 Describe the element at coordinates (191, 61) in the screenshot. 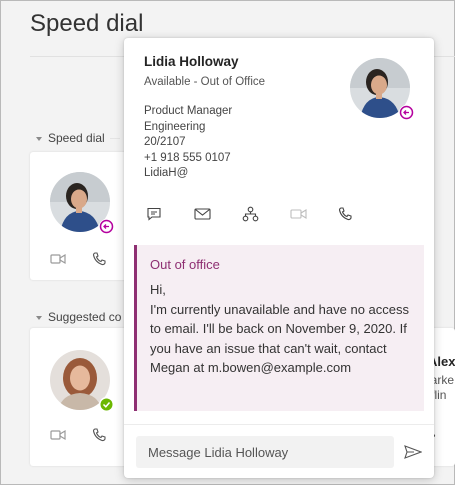

I see `contact-name: Lidia Holloway` at that location.